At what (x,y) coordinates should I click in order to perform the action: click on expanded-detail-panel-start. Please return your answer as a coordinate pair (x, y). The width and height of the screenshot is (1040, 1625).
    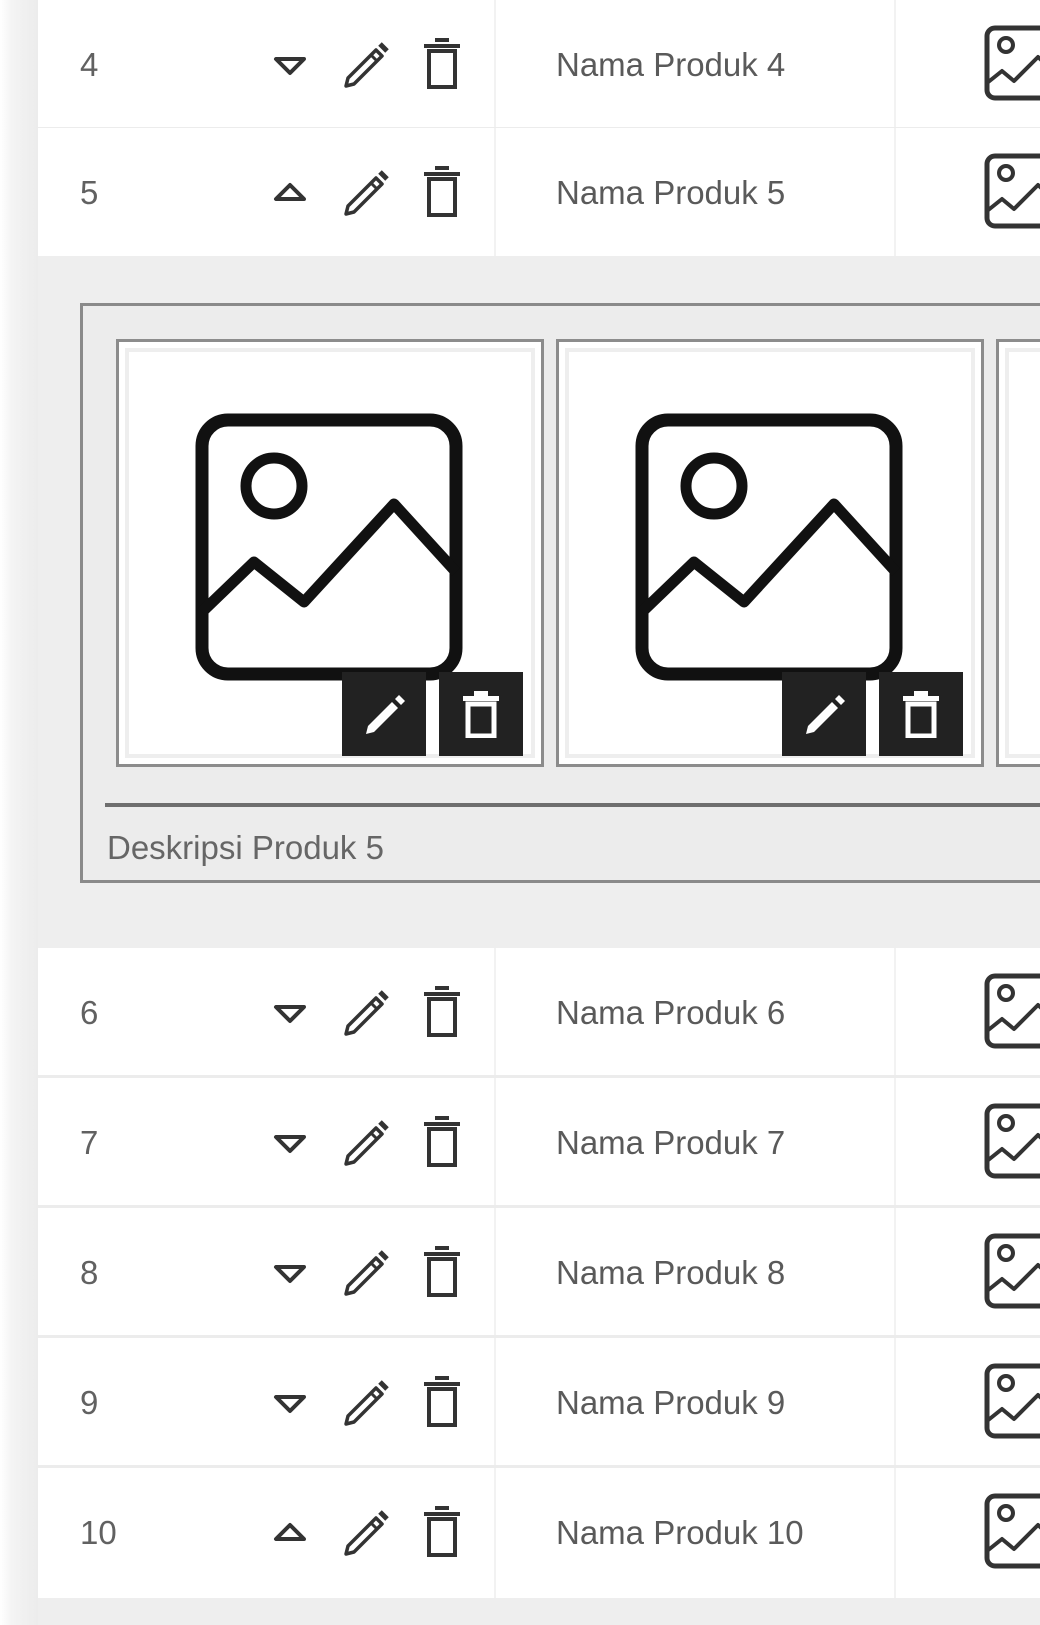
    Looking at the image, I should click on (539, 1611).